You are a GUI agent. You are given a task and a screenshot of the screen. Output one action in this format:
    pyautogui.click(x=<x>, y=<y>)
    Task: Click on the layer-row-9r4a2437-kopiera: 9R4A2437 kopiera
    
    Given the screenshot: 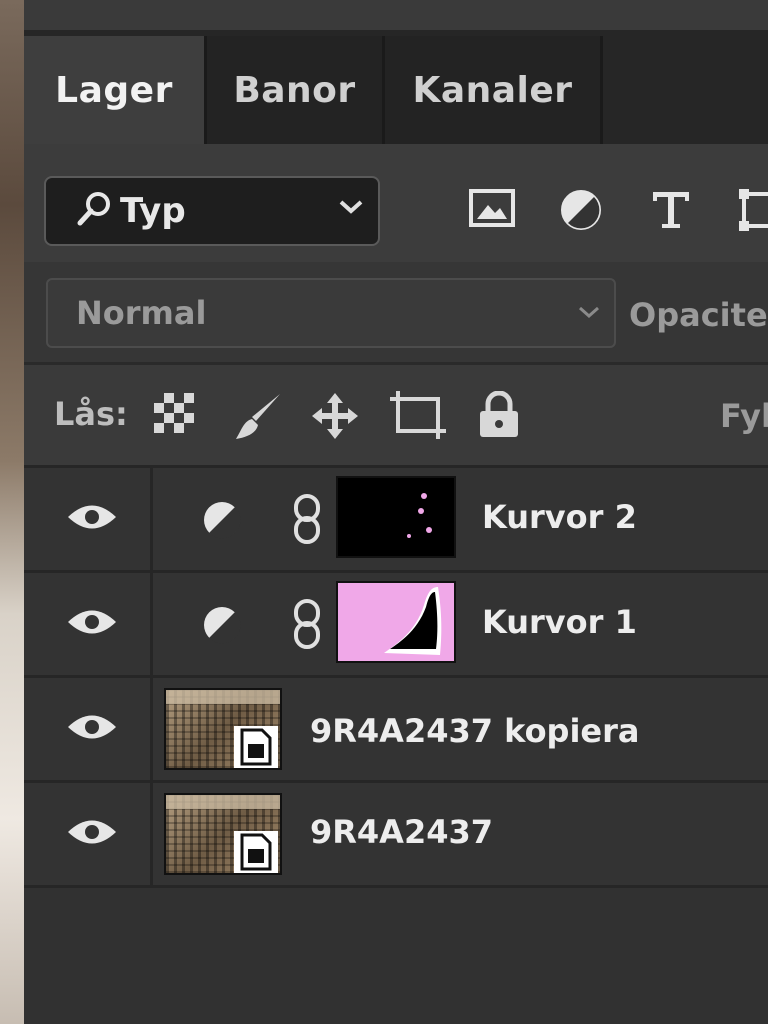 What is the action you would take?
    pyautogui.click(x=396, y=730)
    